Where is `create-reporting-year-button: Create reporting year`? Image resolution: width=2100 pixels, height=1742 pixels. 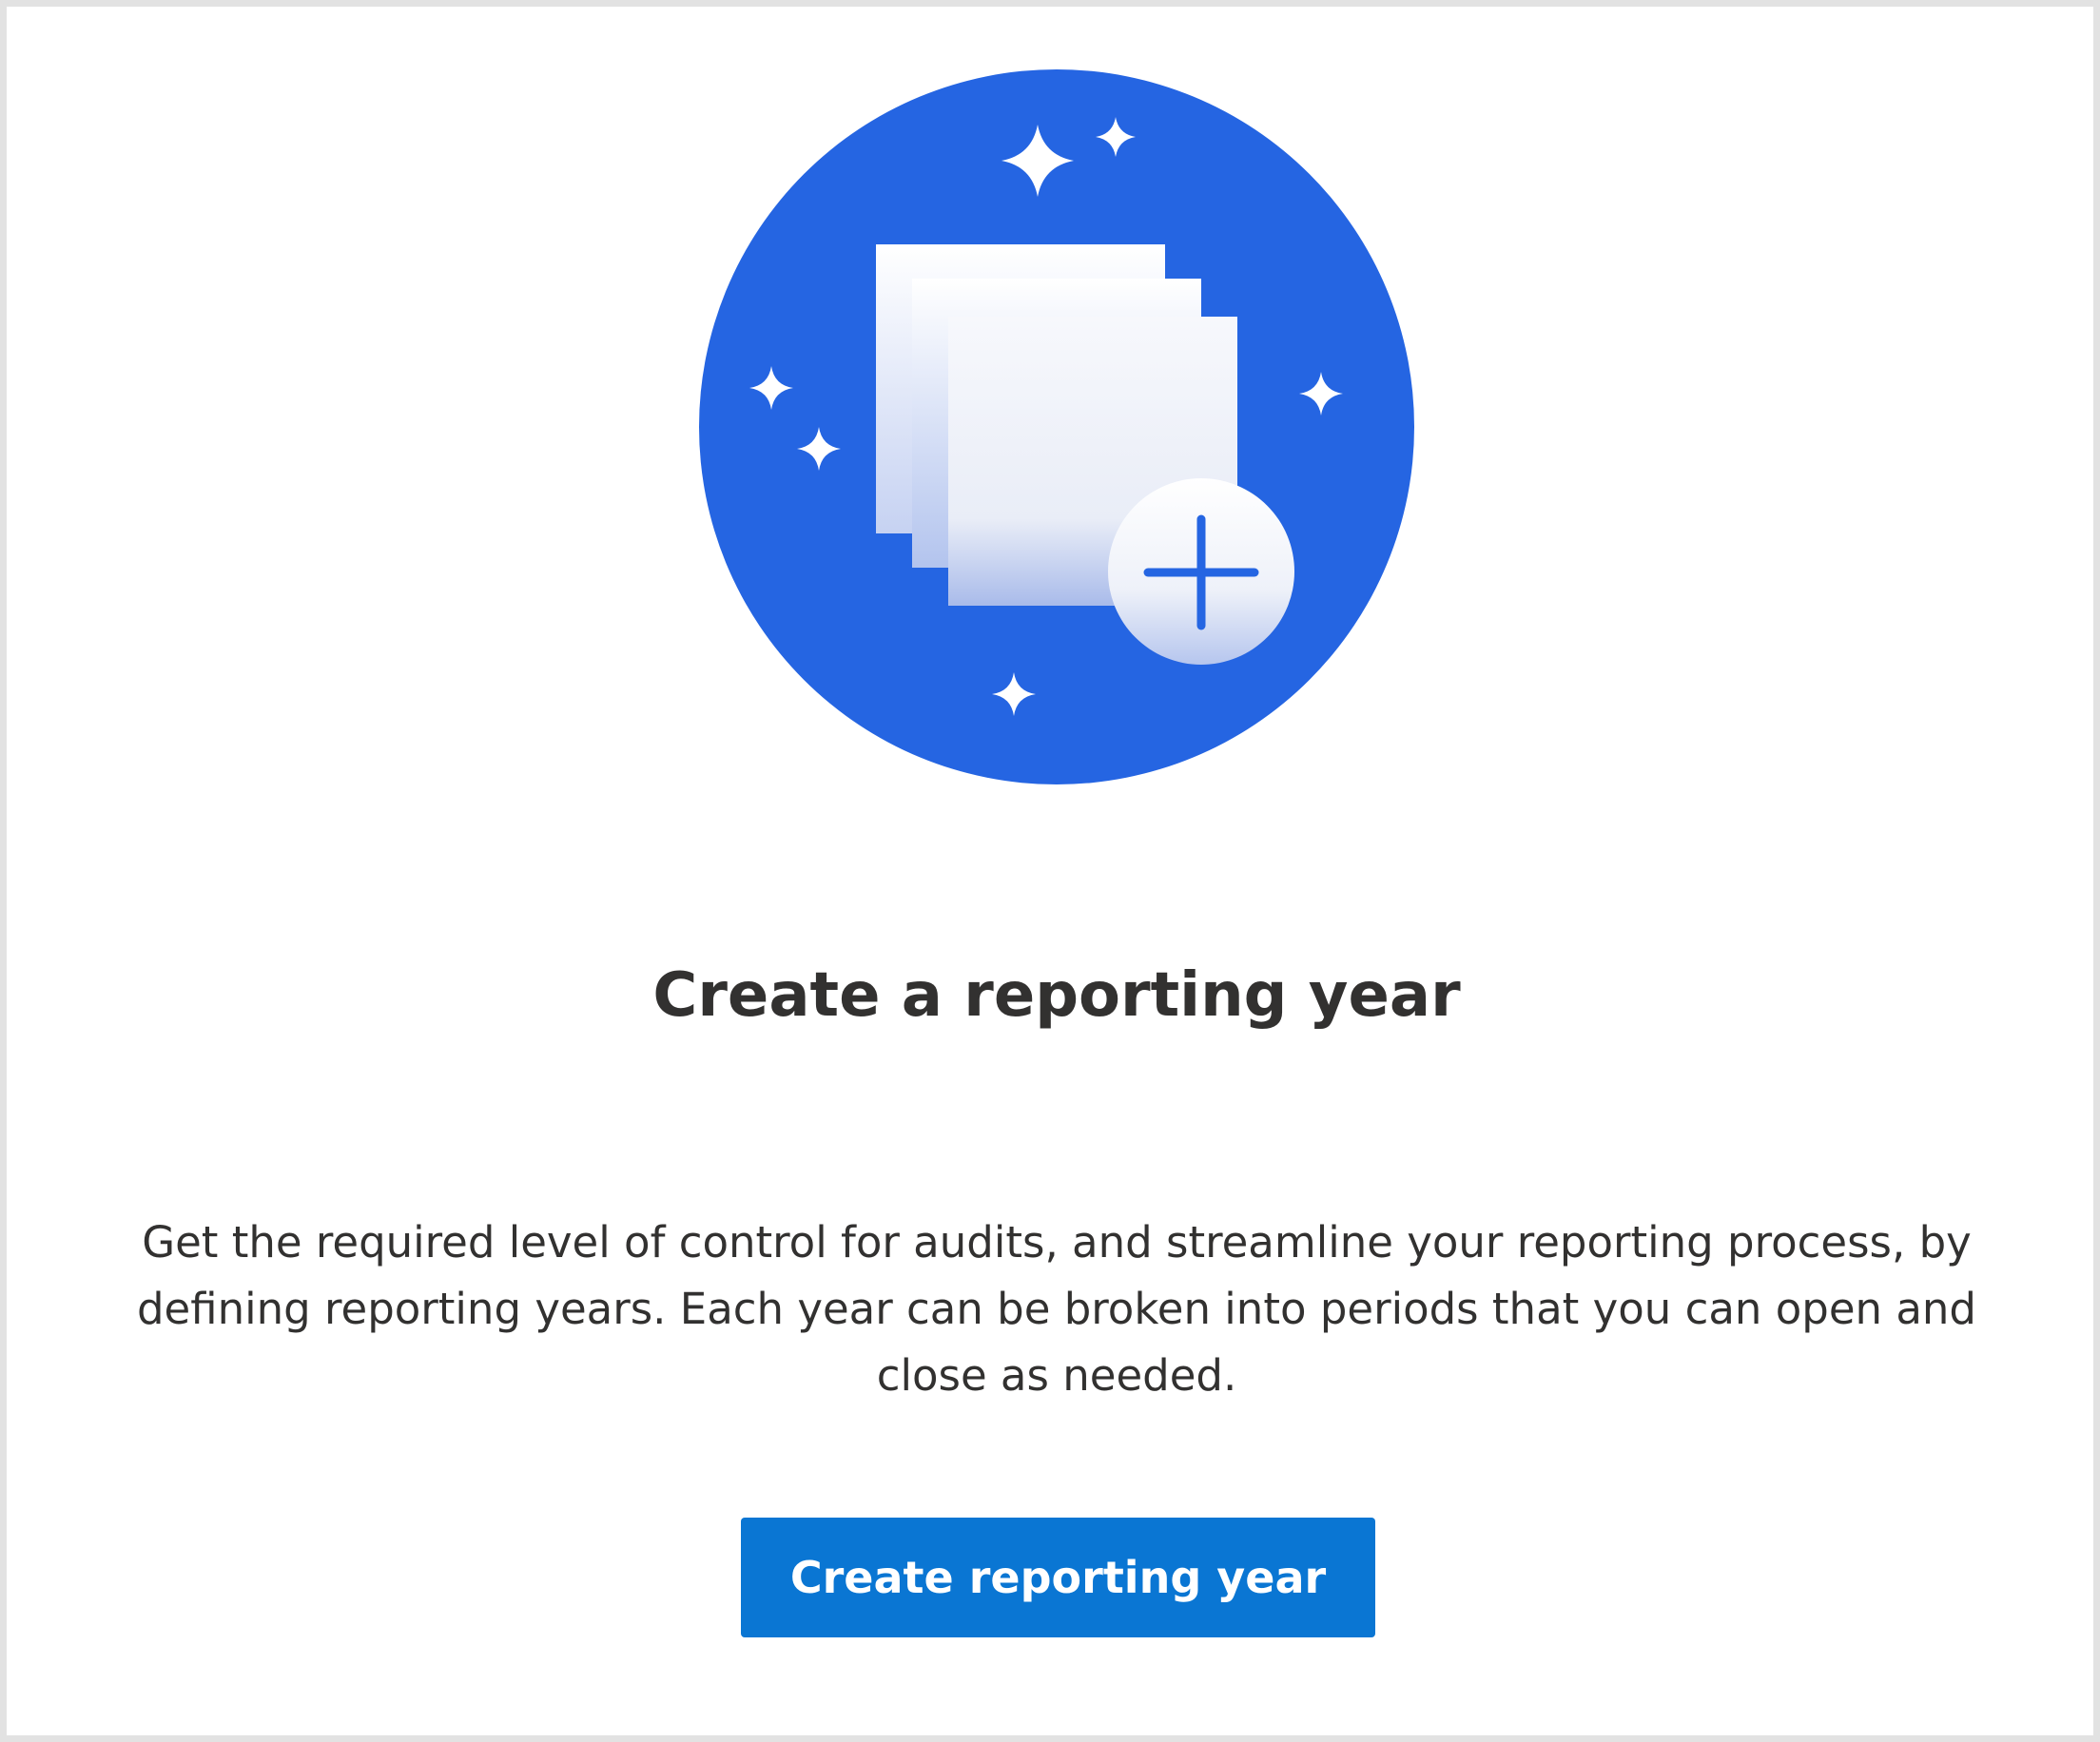 create-reporting-year-button: Create reporting year is located at coordinates (1058, 1578).